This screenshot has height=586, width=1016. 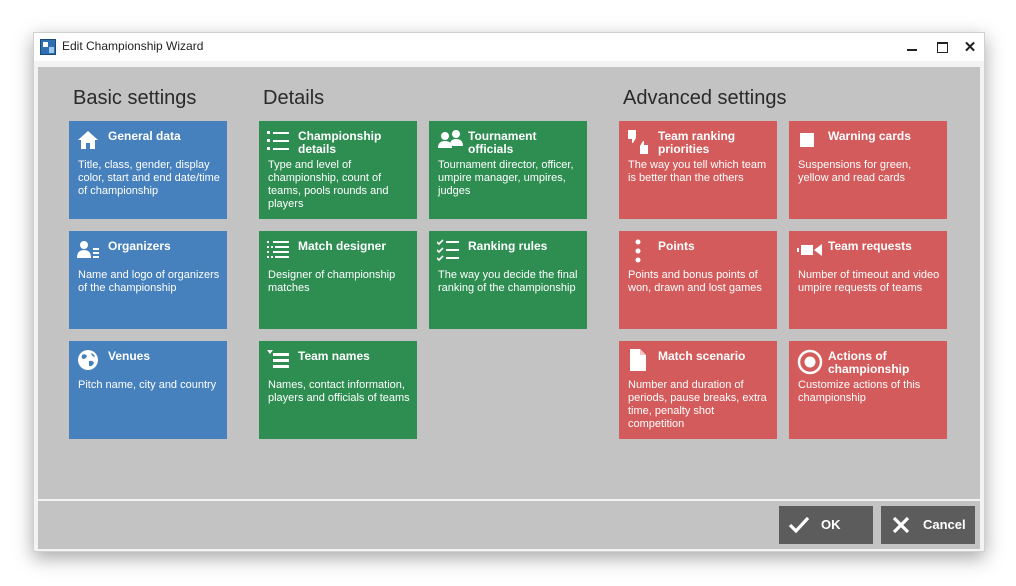 I want to click on close-icon: ✕, so click(x=970, y=47).